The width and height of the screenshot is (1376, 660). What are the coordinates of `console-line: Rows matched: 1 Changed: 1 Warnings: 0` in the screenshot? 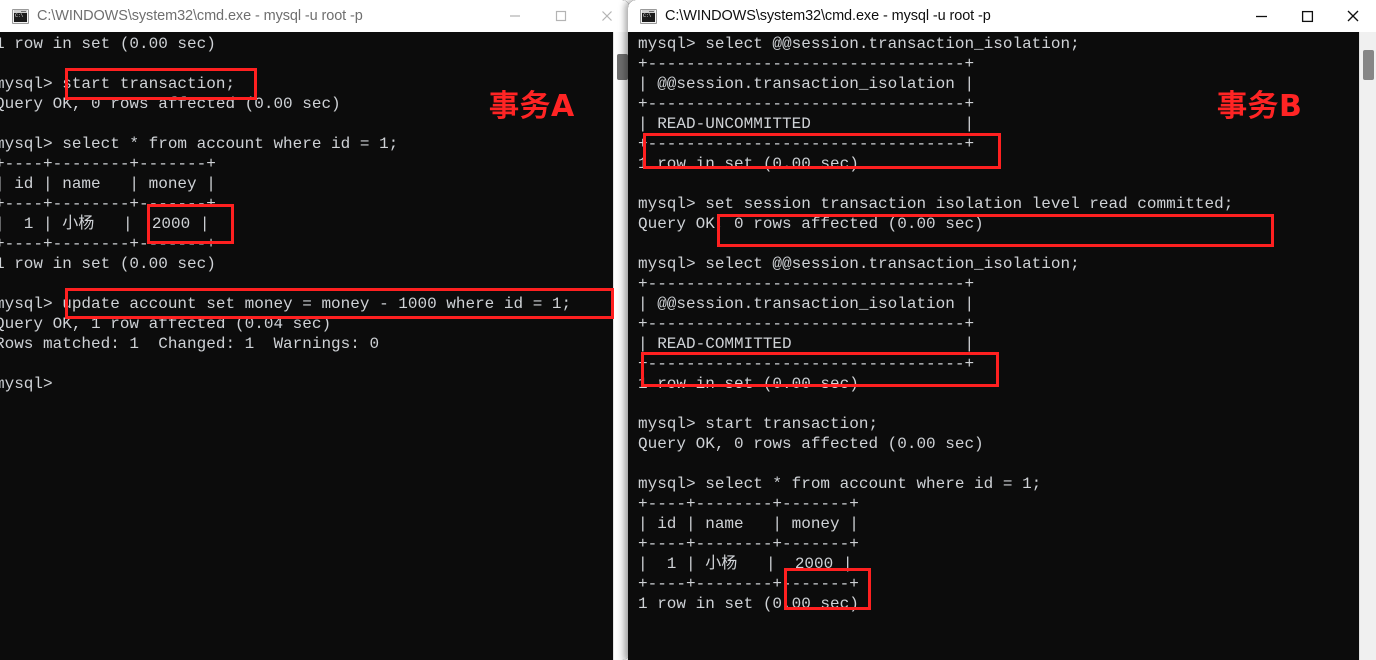 It's located at (190, 344).